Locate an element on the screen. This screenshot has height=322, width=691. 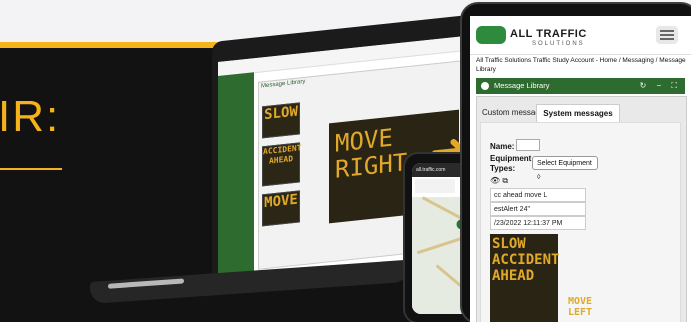
name-input is located at coordinates (528, 145).